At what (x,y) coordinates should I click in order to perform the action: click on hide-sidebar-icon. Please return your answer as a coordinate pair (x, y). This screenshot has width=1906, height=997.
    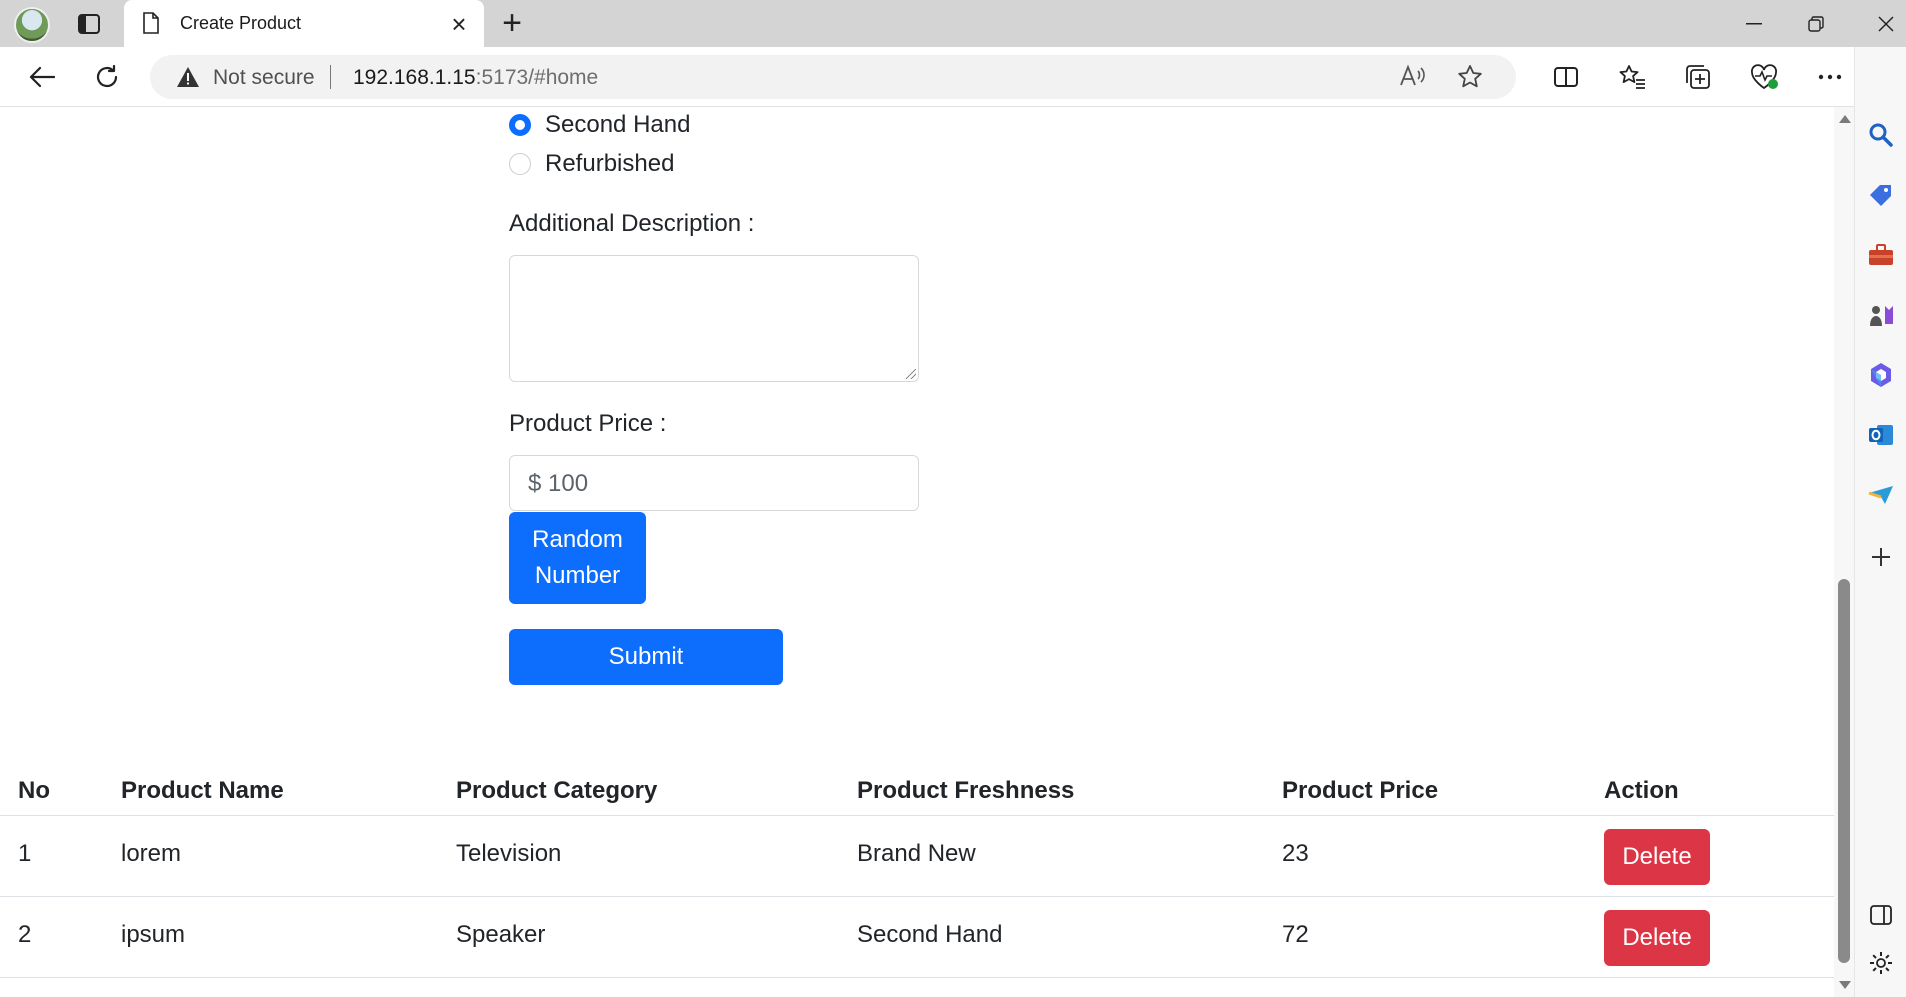
    Looking at the image, I should click on (1881, 915).